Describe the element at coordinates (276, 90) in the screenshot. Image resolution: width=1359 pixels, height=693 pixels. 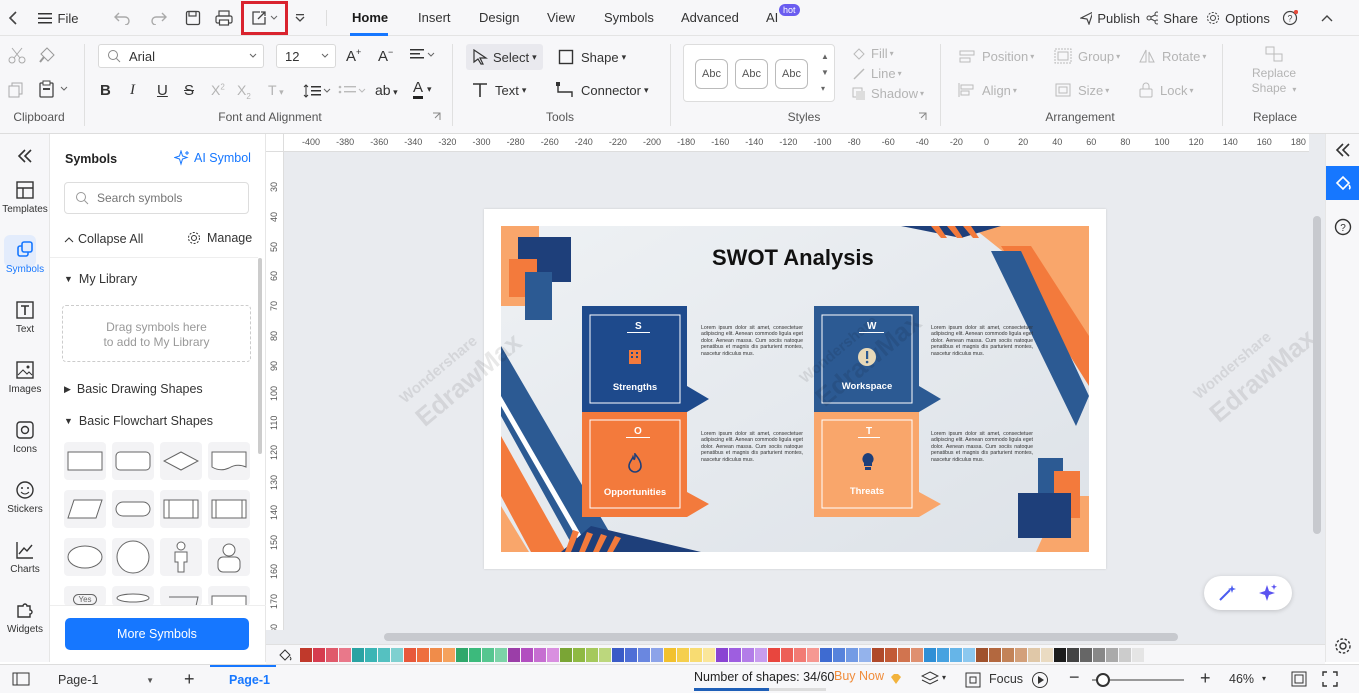
I see `text-case-button: T ▾` at that location.